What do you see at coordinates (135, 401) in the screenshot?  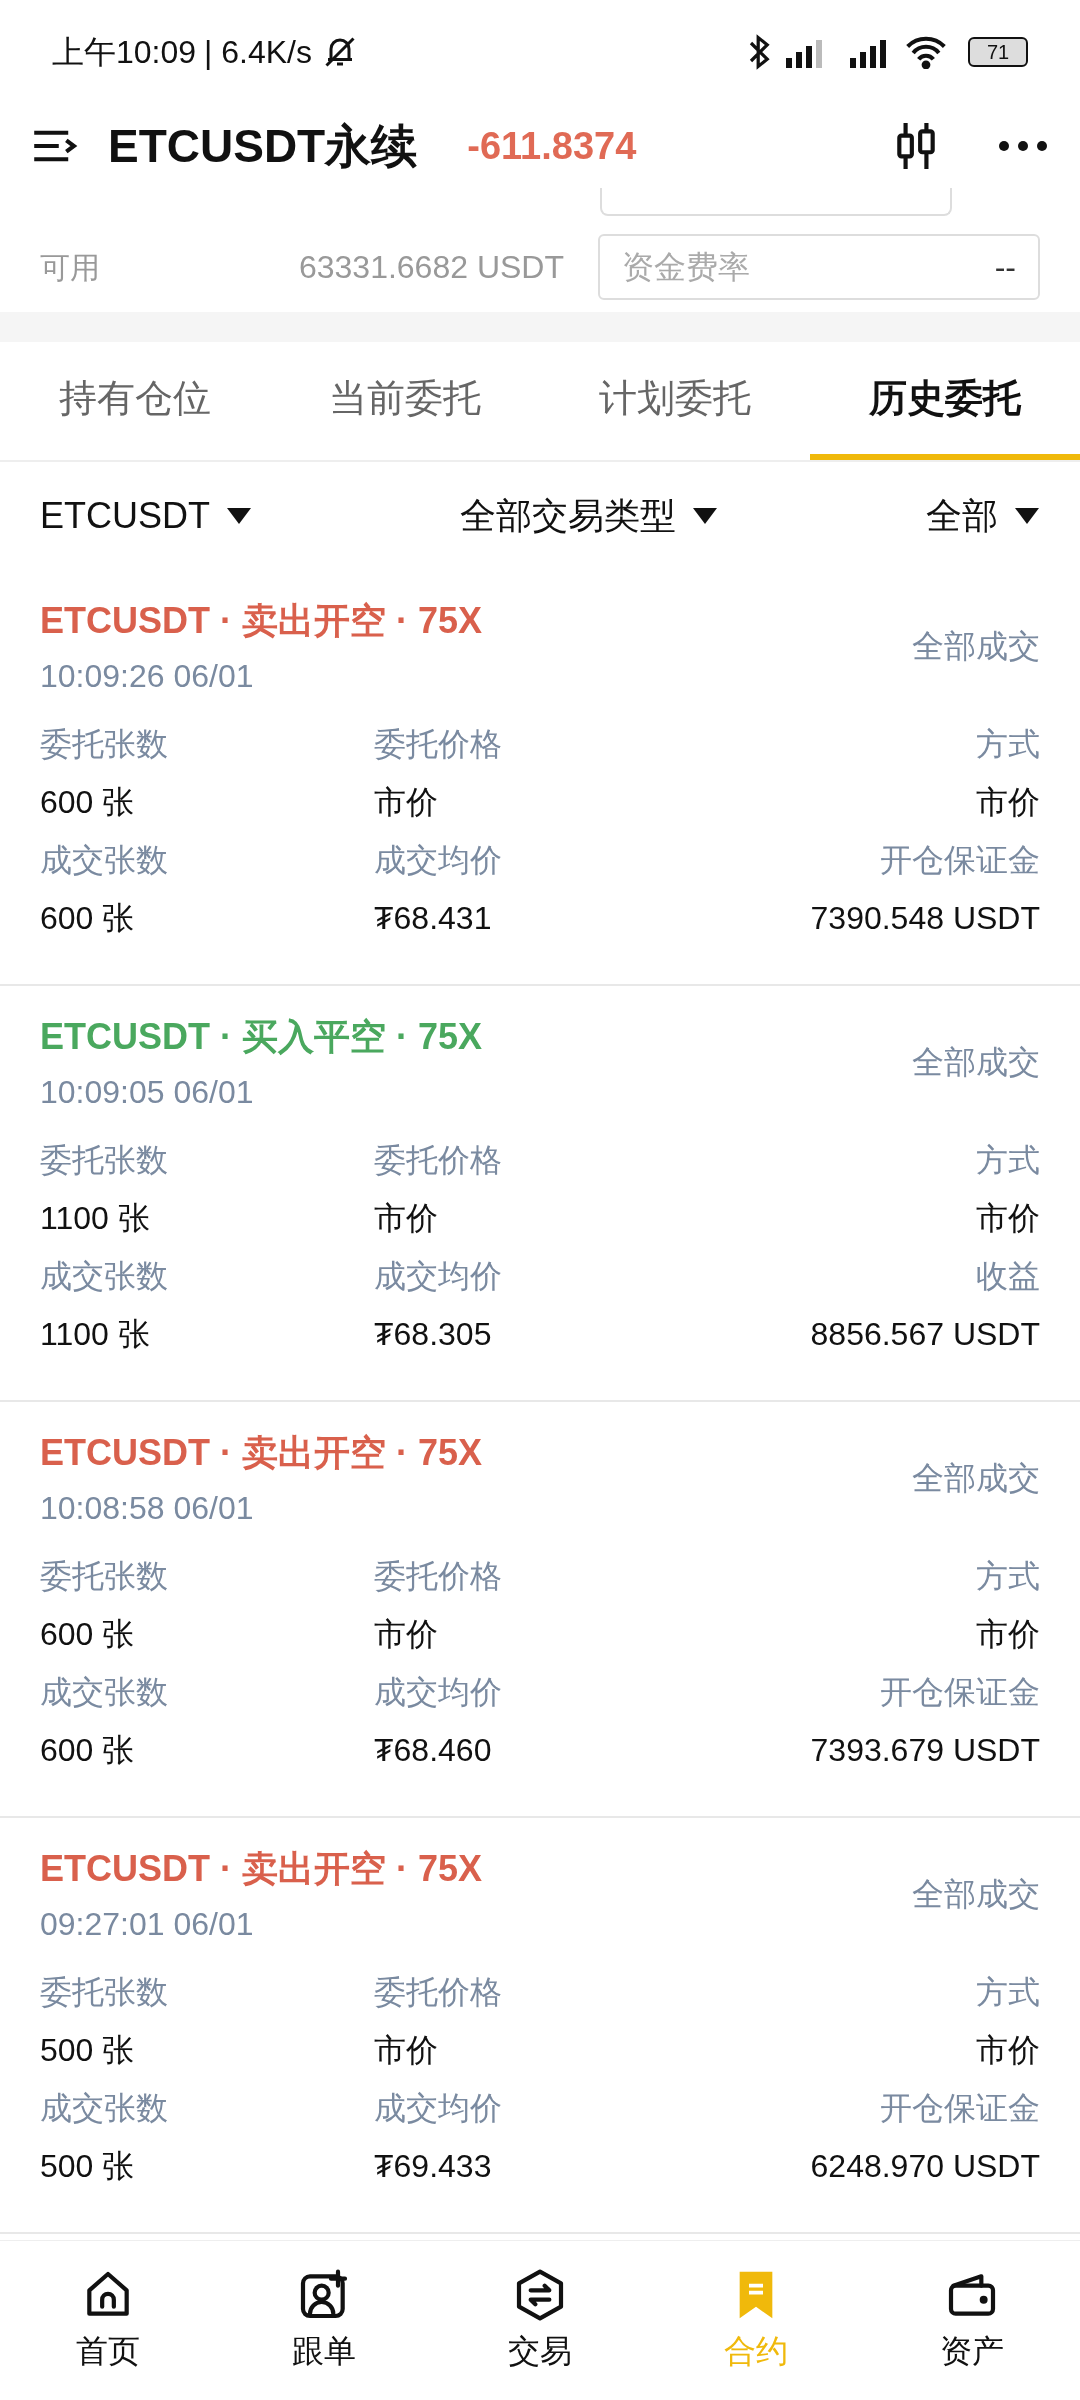 I see `tab: 持有仓位` at bounding box center [135, 401].